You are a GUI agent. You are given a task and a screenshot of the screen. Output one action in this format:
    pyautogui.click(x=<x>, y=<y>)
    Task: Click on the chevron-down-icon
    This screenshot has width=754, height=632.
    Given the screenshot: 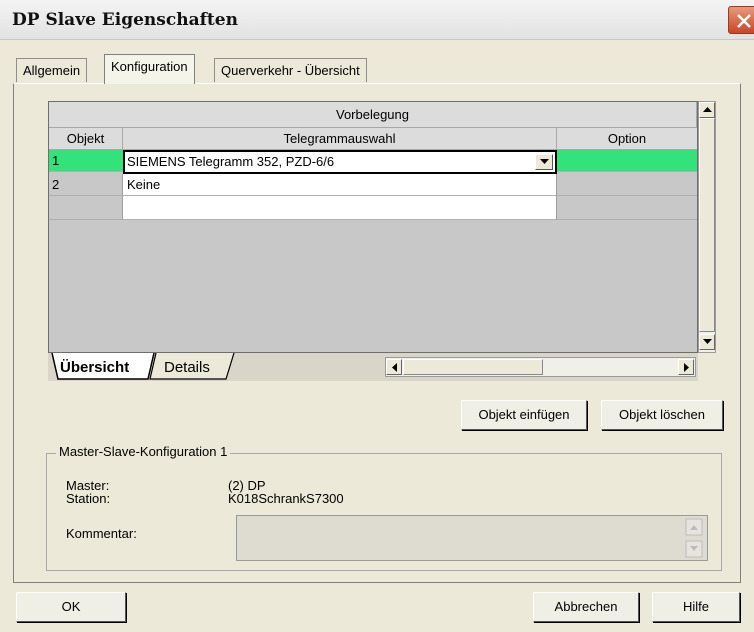 What is the action you would take?
    pyautogui.click(x=544, y=161)
    